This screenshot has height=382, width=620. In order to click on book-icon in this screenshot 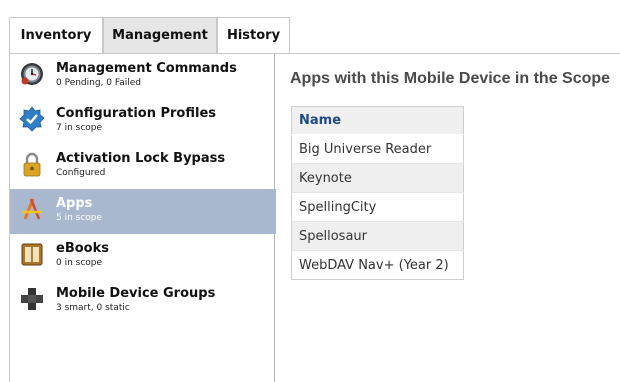, I will do `click(32, 254)`.